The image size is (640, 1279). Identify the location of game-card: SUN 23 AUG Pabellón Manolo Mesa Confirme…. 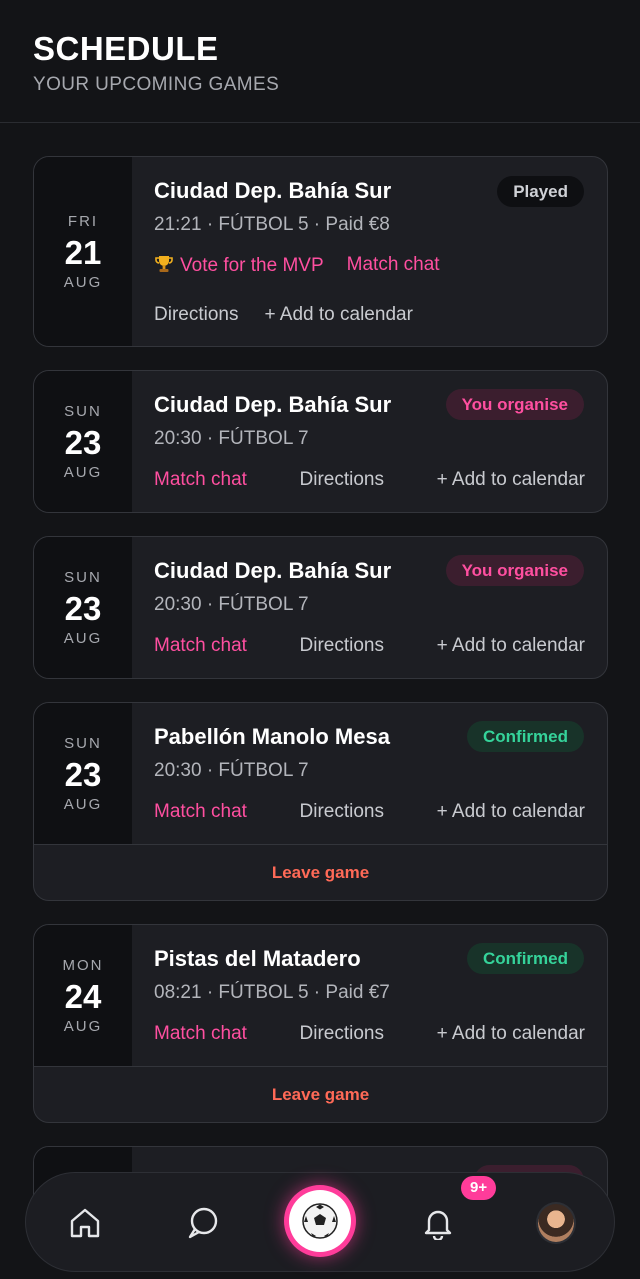
(320, 801).